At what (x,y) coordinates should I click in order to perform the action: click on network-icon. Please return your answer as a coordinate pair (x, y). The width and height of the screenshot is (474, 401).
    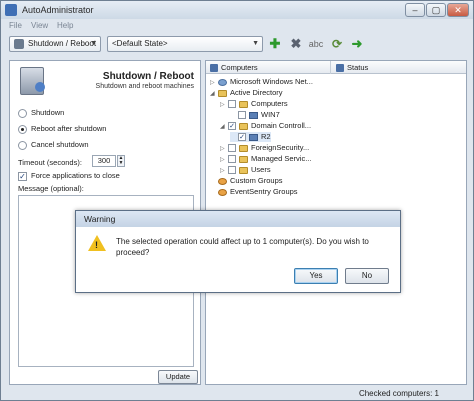
    Looking at the image, I should click on (222, 82).